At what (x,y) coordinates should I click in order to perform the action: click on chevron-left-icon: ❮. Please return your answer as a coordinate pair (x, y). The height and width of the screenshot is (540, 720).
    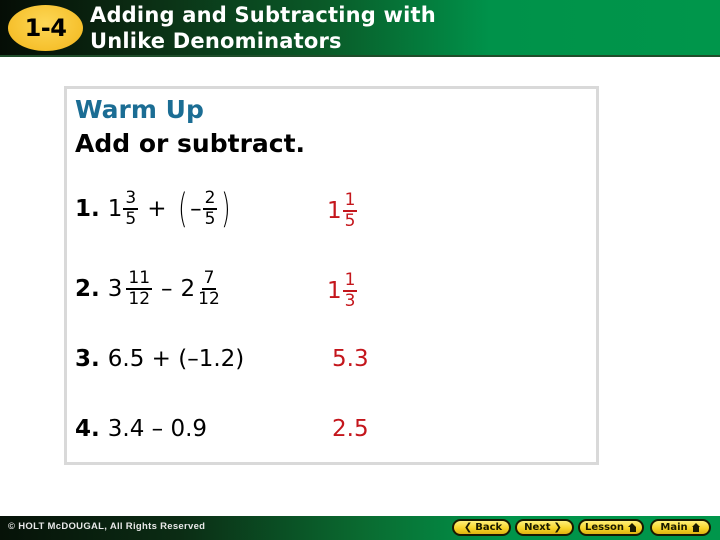
    Looking at the image, I should click on (468, 527).